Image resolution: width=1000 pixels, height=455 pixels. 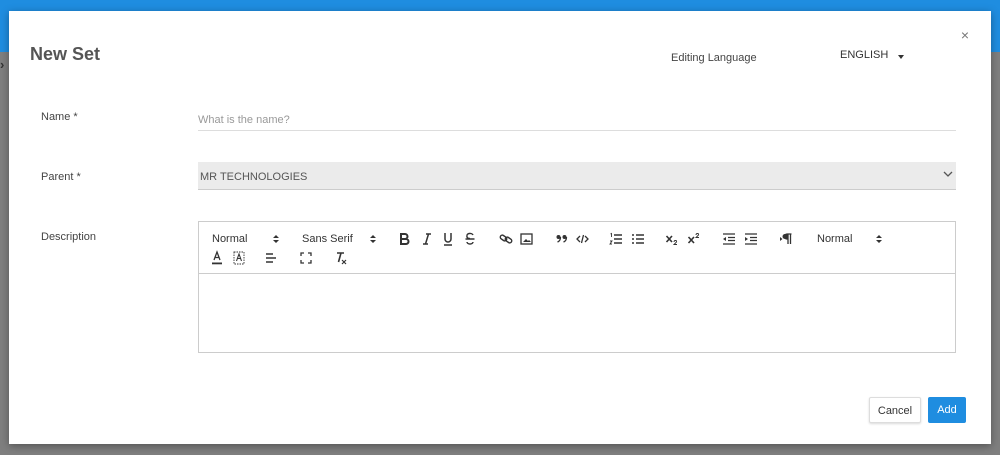 What do you see at coordinates (327, 239) in the screenshot?
I see `font-picker-label: Sans Serif` at bounding box center [327, 239].